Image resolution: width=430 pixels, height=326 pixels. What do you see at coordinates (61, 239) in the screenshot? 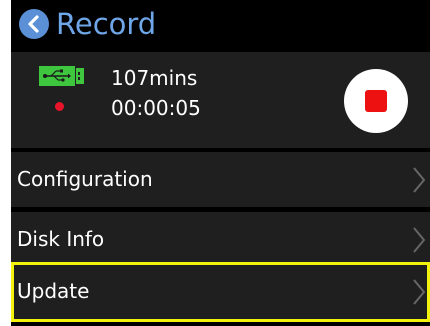
I see `menu-item-label: Disk Info` at bounding box center [61, 239].